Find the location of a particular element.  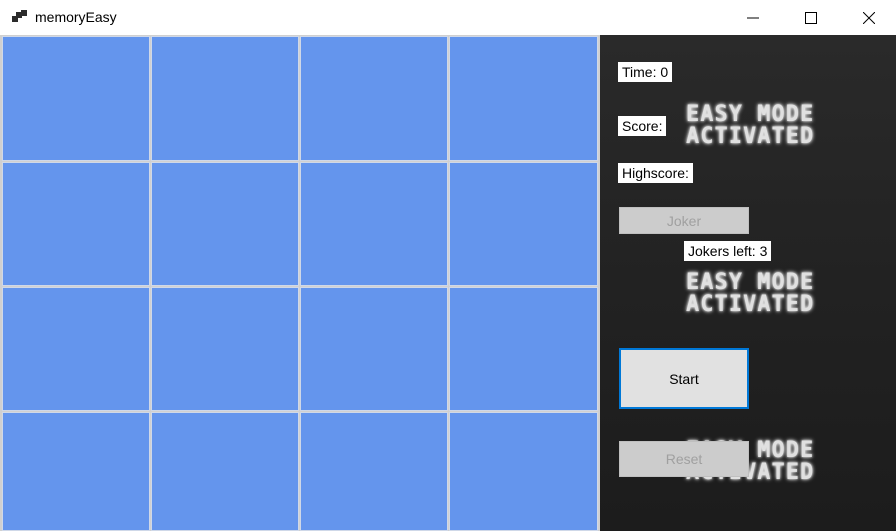

close-icon is located at coordinates (869, 17).